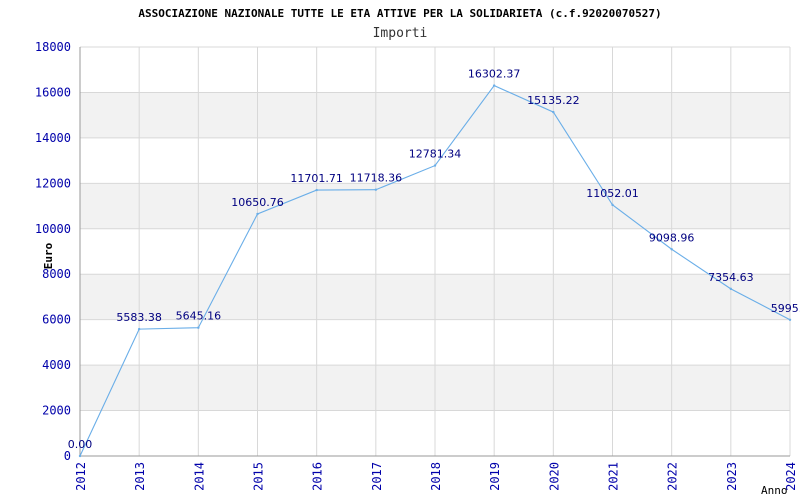 The image size is (800, 500). What do you see at coordinates (259, 476) in the screenshot?
I see `x-tick-label: 2015` at bounding box center [259, 476].